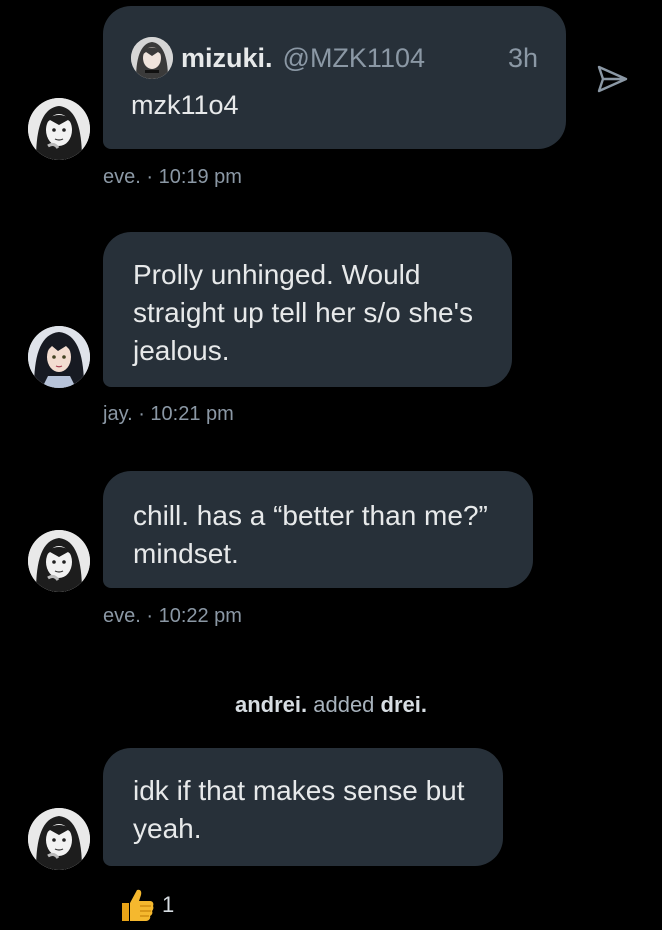 The height and width of the screenshot is (930, 662). I want to click on avatar-jay, so click(59, 357).